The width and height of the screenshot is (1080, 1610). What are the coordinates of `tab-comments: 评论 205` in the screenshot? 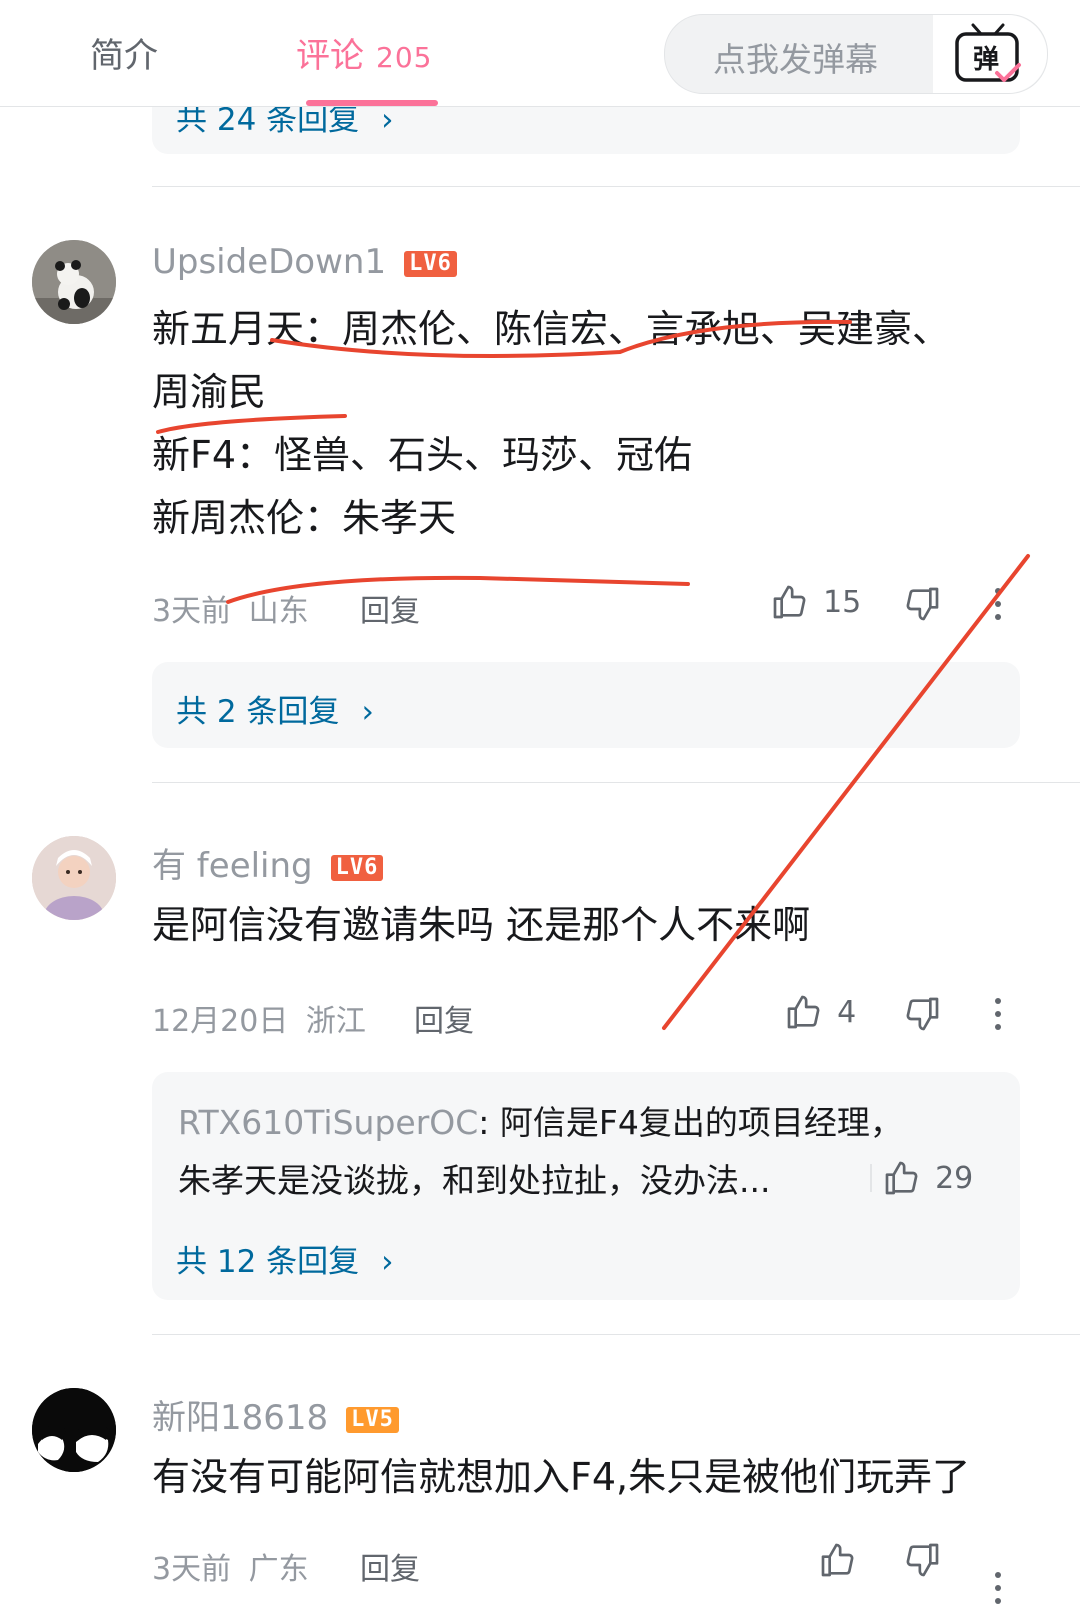 It's located at (364, 52).